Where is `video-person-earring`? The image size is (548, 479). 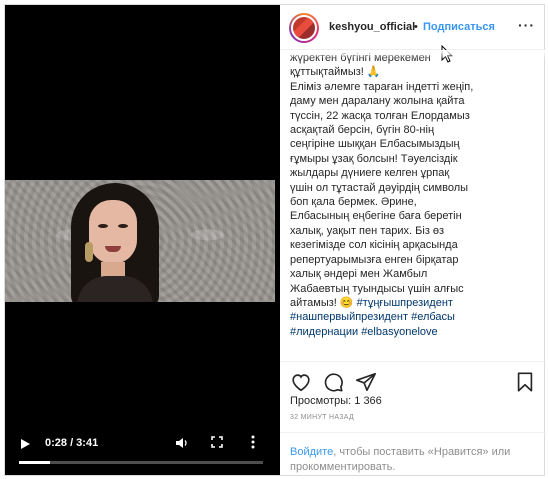
video-person-earring is located at coordinates (89, 252).